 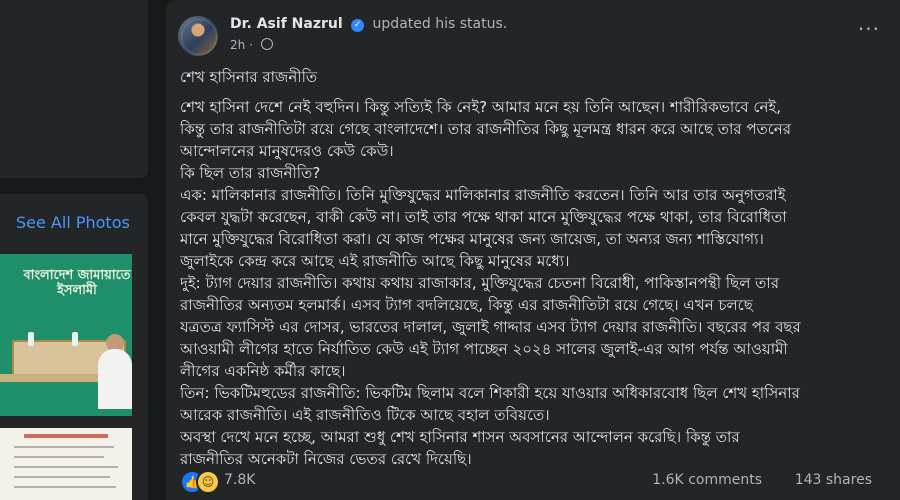 I want to click on sidebar-card, so click(x=74, y=89).